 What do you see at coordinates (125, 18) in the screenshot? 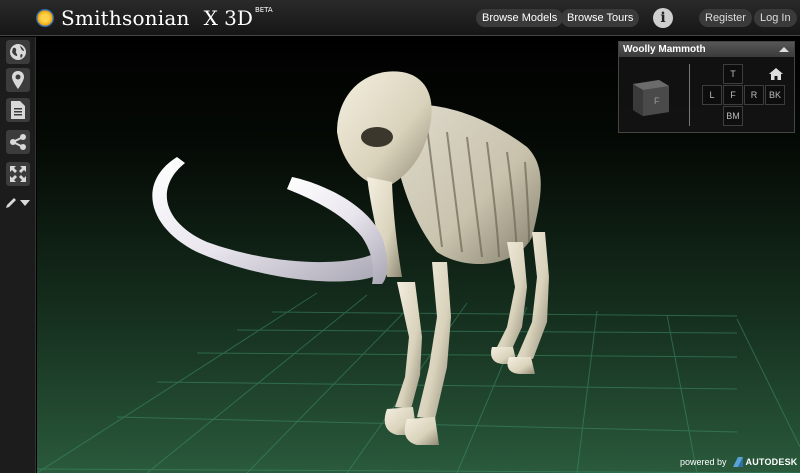
I see `brand-name: Smithsonian` at bounding box center [125, 18].